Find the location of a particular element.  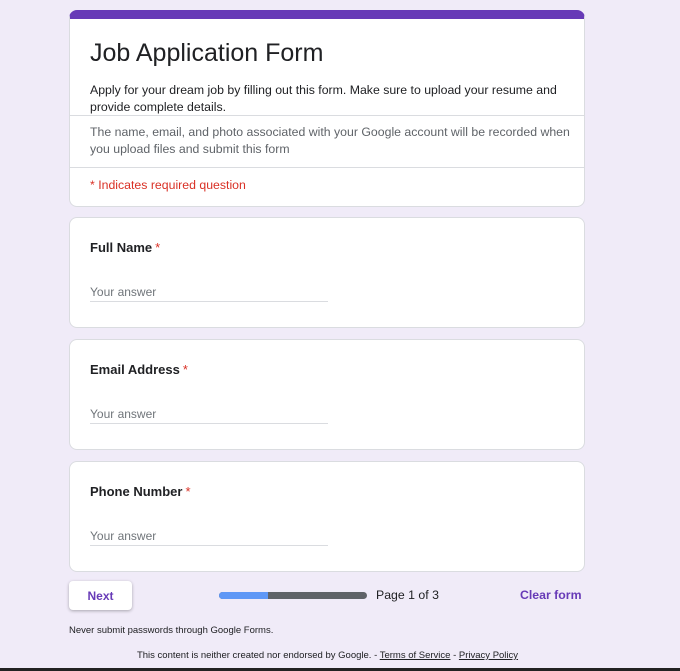

question-label: Full Name is located at coordinates (121, 247).